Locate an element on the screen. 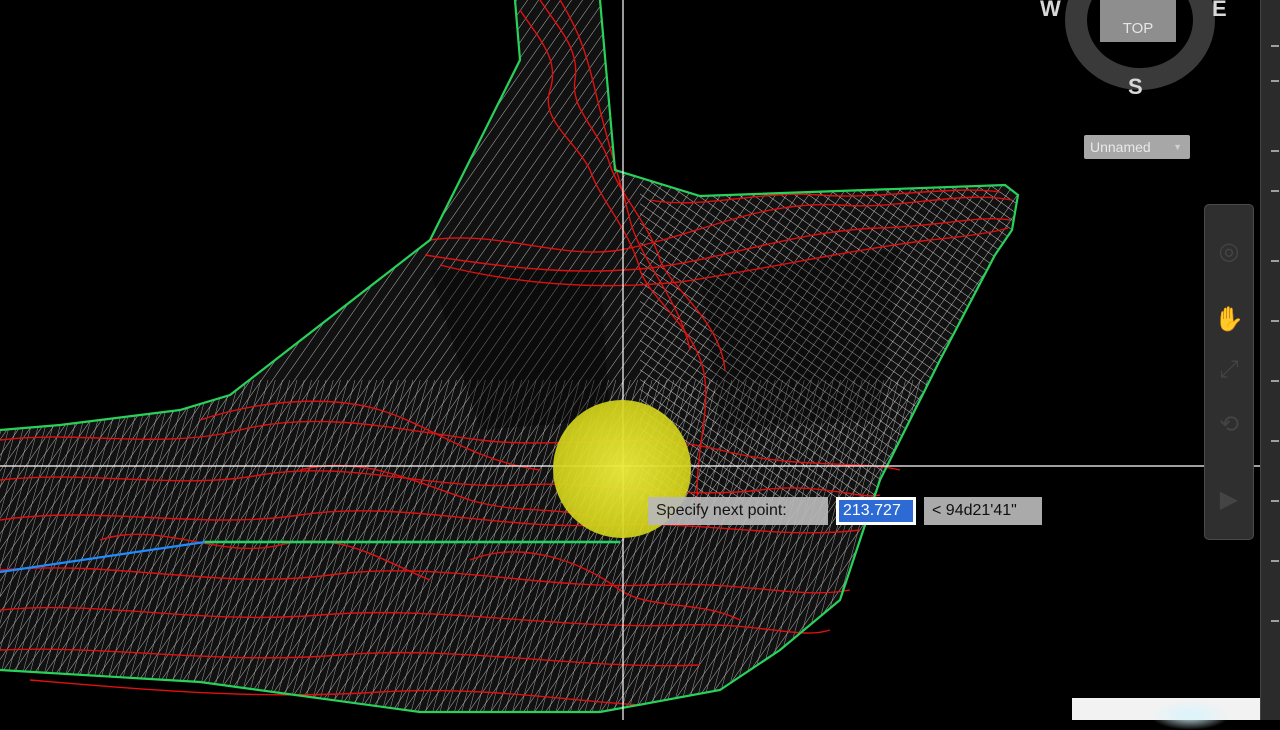 The image size is (1280, 730). ucs-menu-button: Unnamed ▼ is located at coordinates (1137, 147).